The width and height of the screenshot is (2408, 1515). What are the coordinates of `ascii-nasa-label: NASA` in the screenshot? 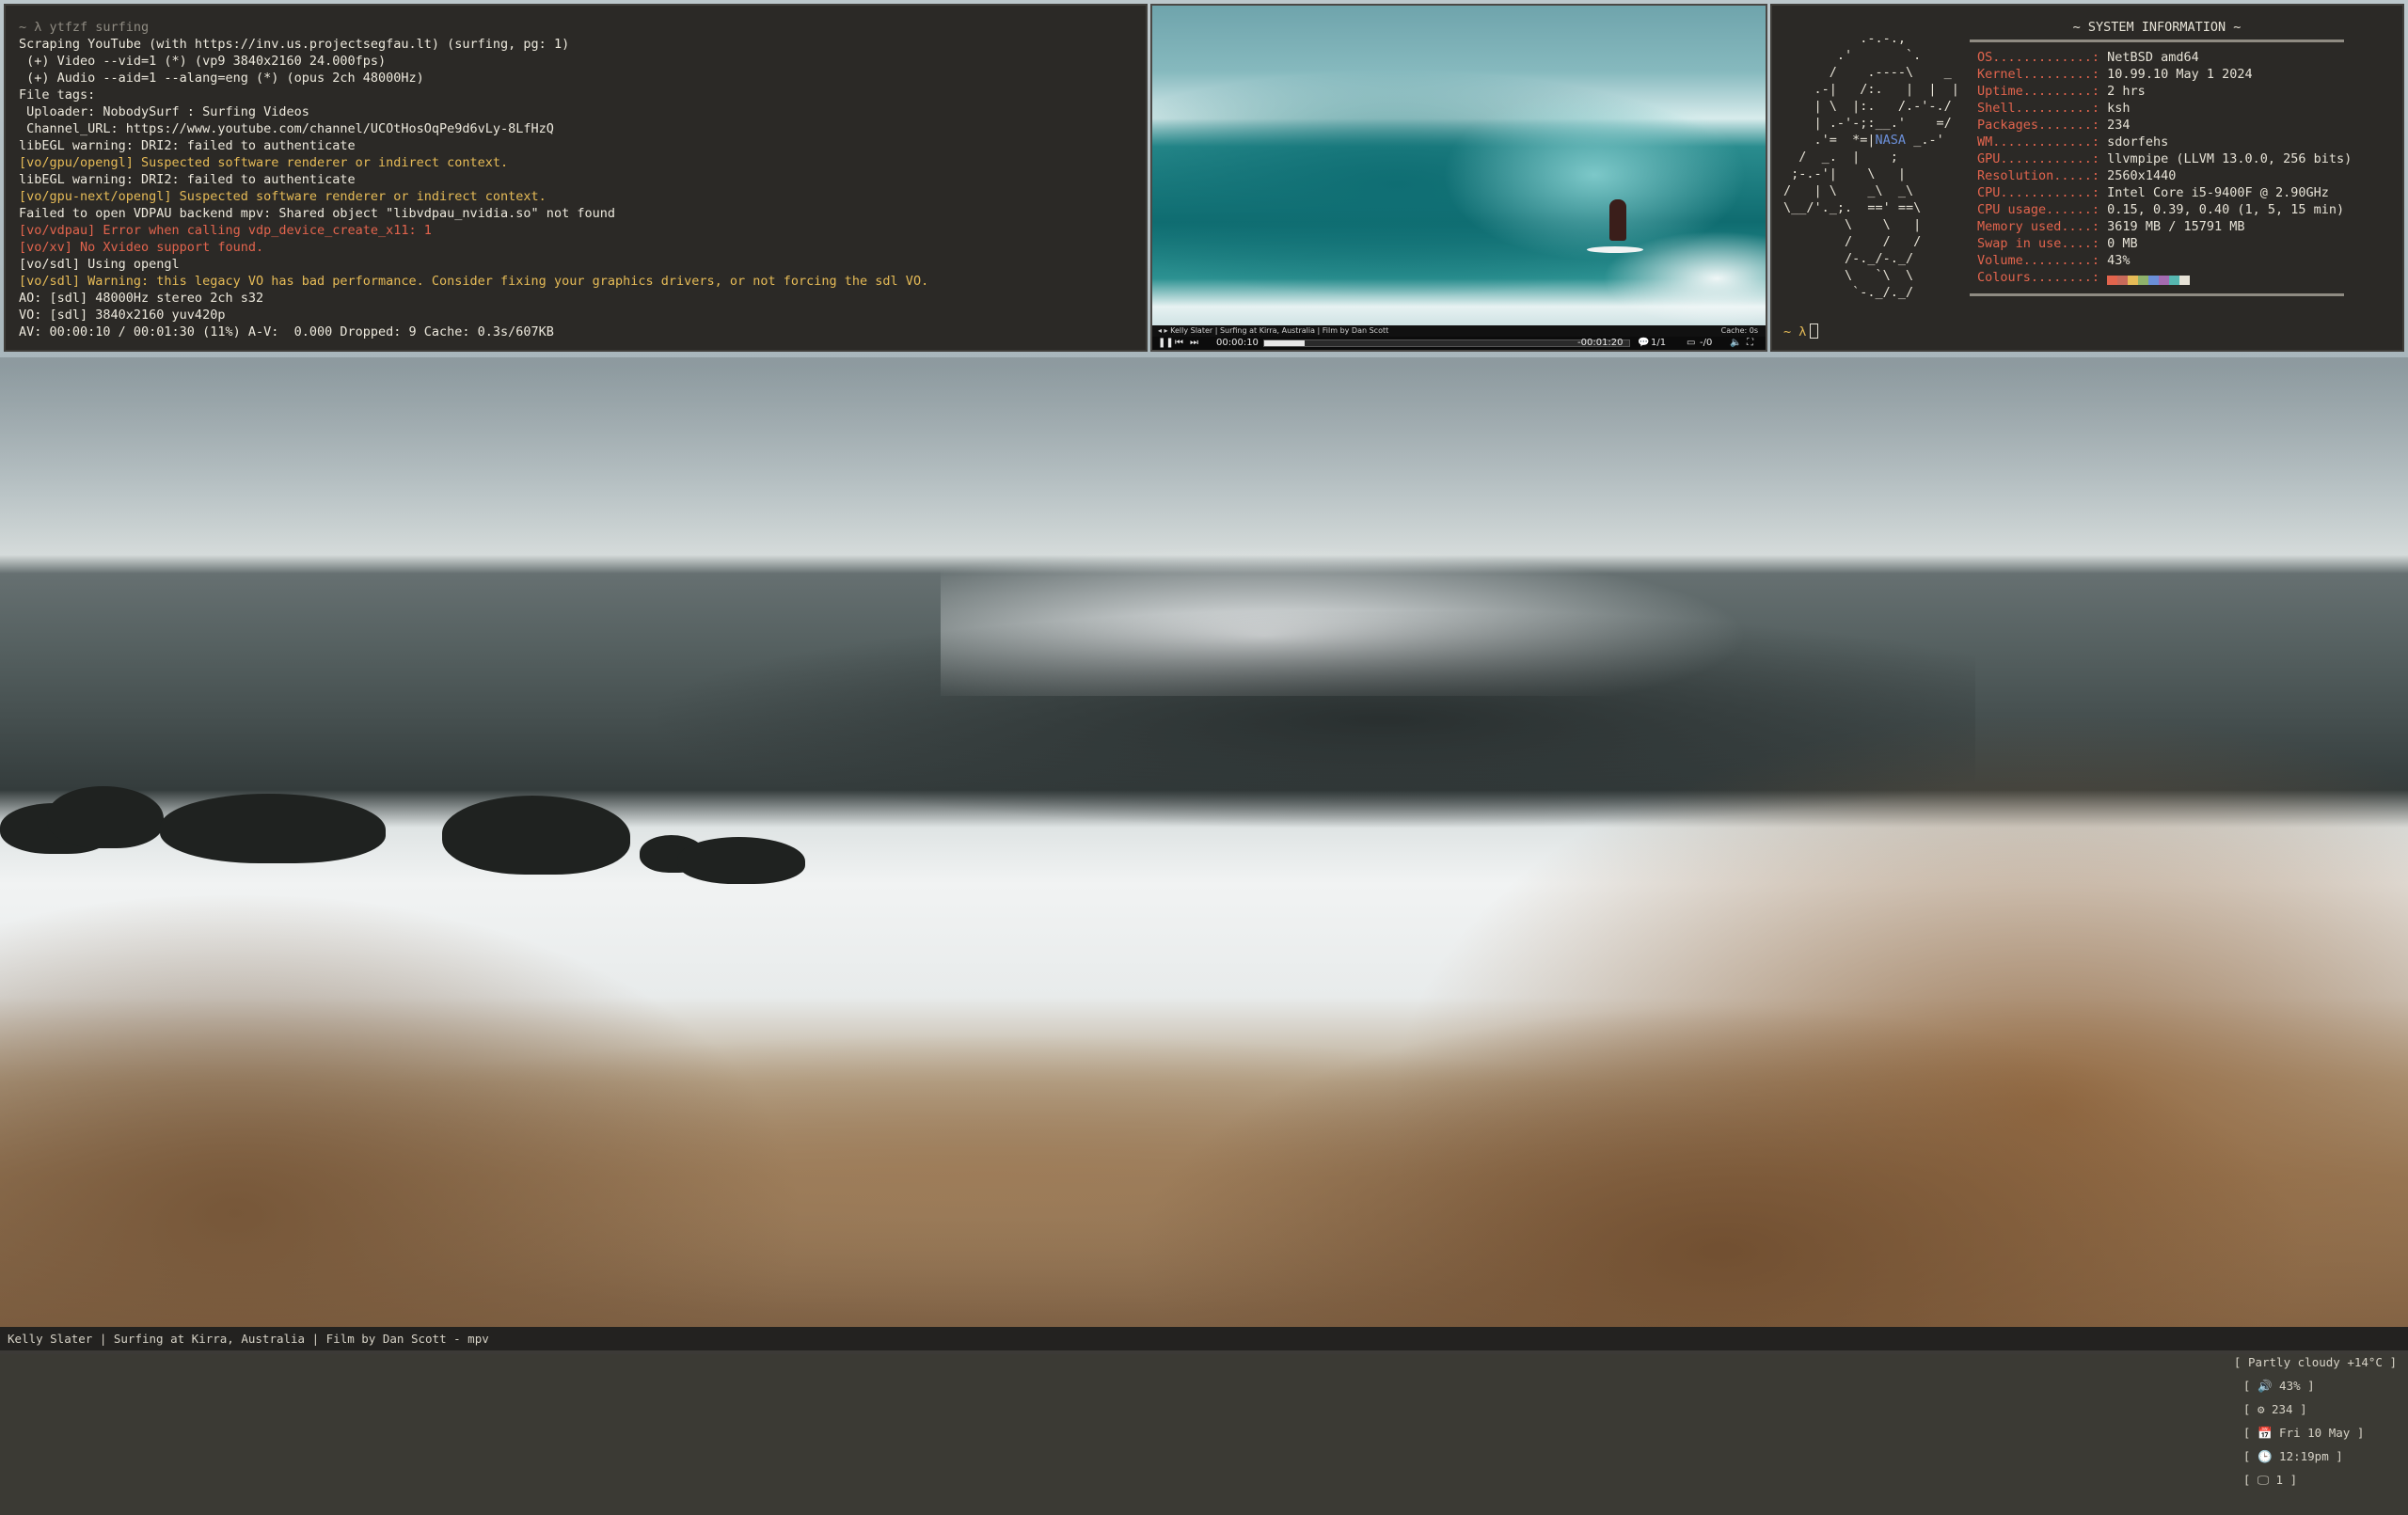 It's located at (1891, 140).